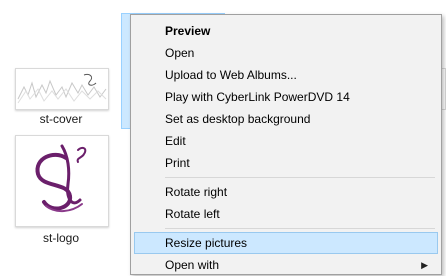 The width and height of the screenshot is (446, 276). What do you see at coordinates (286, 31) in the screenshot?
I see `menu-item-preview: Preview` at bounding box center [286, 31].